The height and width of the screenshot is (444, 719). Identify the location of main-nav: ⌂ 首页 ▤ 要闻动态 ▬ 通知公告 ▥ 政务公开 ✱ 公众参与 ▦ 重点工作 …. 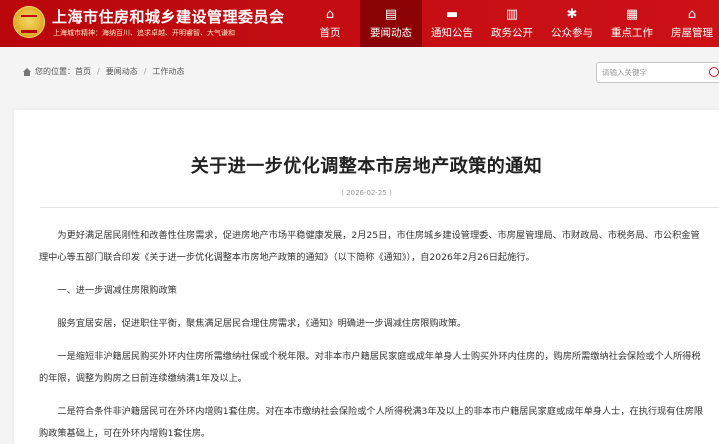
(509, 23).